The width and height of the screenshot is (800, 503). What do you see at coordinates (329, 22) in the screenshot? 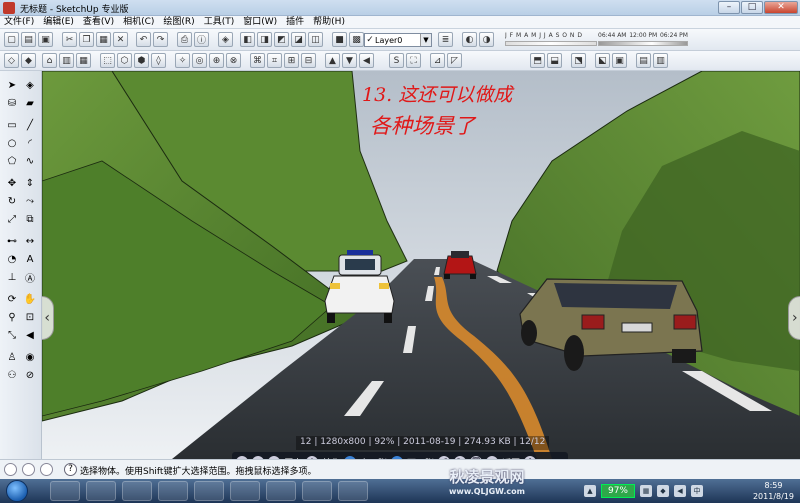
I see `menu-help: 帮助(H)` at bounding box center [329, 22].